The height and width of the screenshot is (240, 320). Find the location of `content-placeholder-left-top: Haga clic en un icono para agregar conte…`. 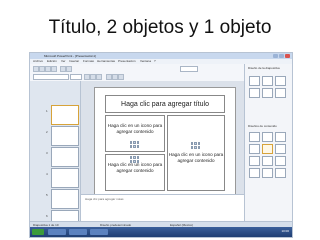

content-placeholder-left-top: Haga clic en un icono para agregar conte… is located at coordinates (135, 133).